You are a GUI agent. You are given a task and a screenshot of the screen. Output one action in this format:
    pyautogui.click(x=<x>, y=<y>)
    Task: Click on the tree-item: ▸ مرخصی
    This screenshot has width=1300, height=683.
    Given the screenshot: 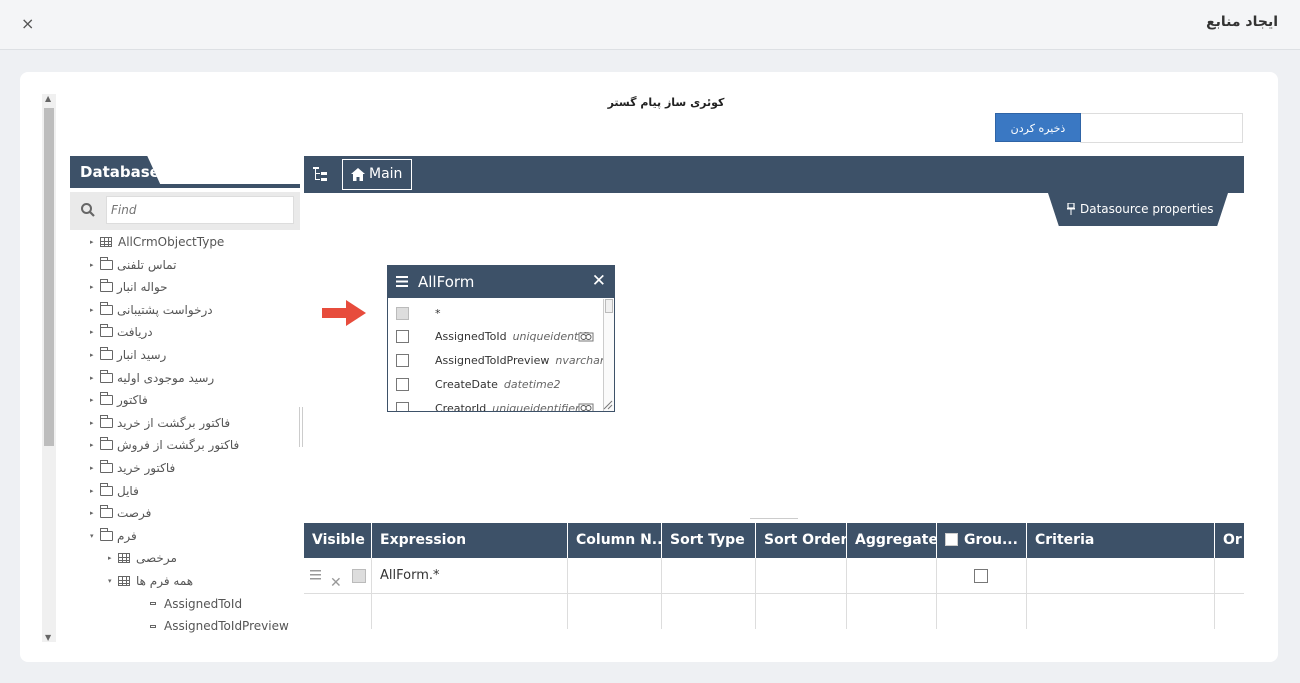 What is the action you would take?
    pyautogui.click(x=142, y=558)
    